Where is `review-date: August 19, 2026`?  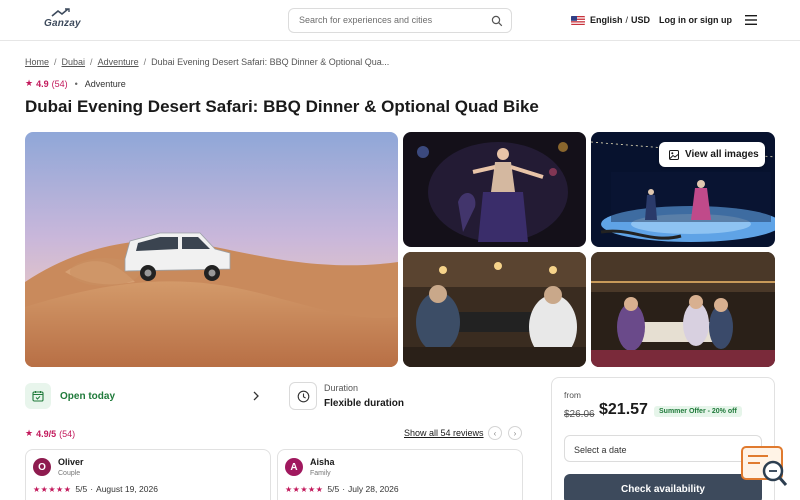
review-date: August 19, 2026 is located at coordinates (127, 489).